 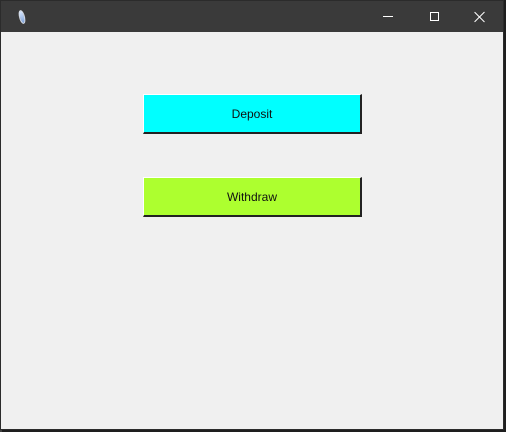 I want to click on deposit-button: Deposit, so click(x=252, y=114).